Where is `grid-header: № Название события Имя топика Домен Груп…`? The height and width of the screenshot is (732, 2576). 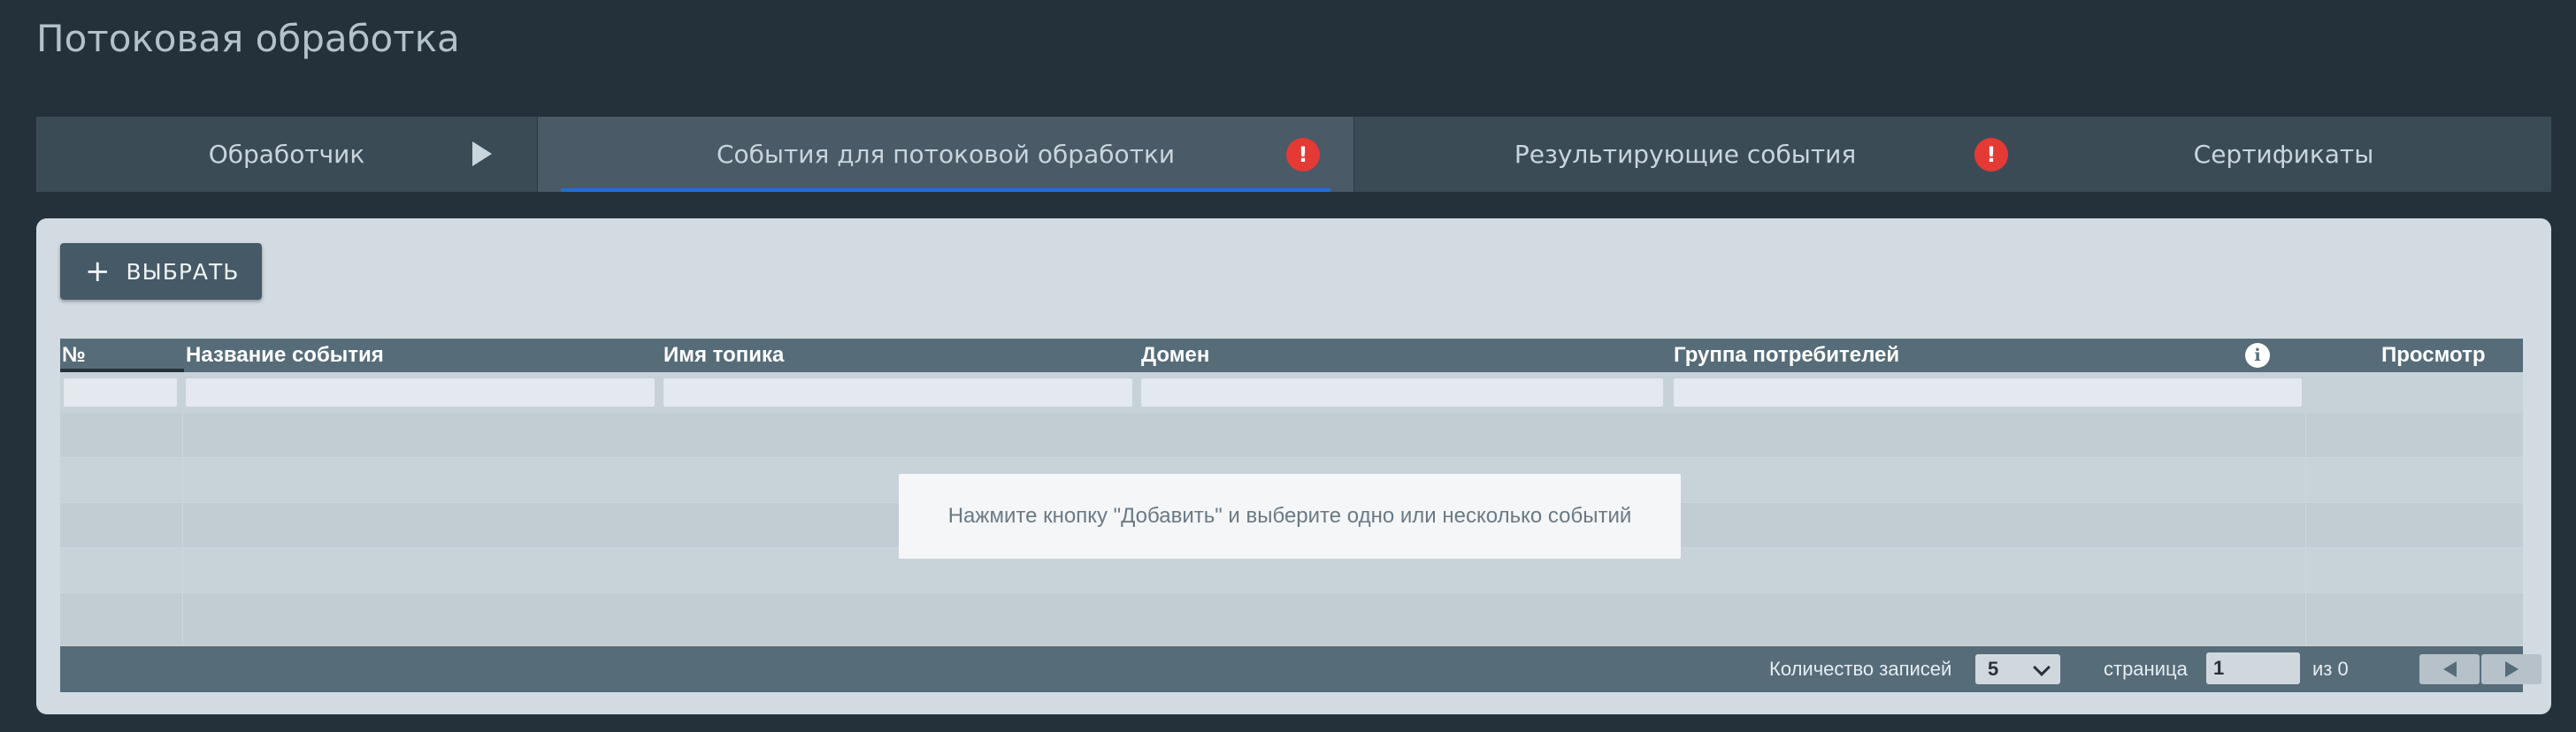
grid-header: № Название события Имя топика Домен Груп… is located at coordinates (1291, 355).